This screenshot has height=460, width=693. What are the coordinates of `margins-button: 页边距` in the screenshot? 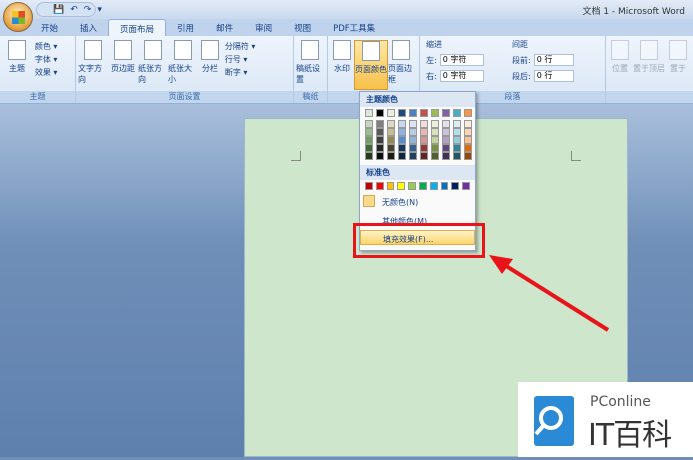 It's located at (123, 57).